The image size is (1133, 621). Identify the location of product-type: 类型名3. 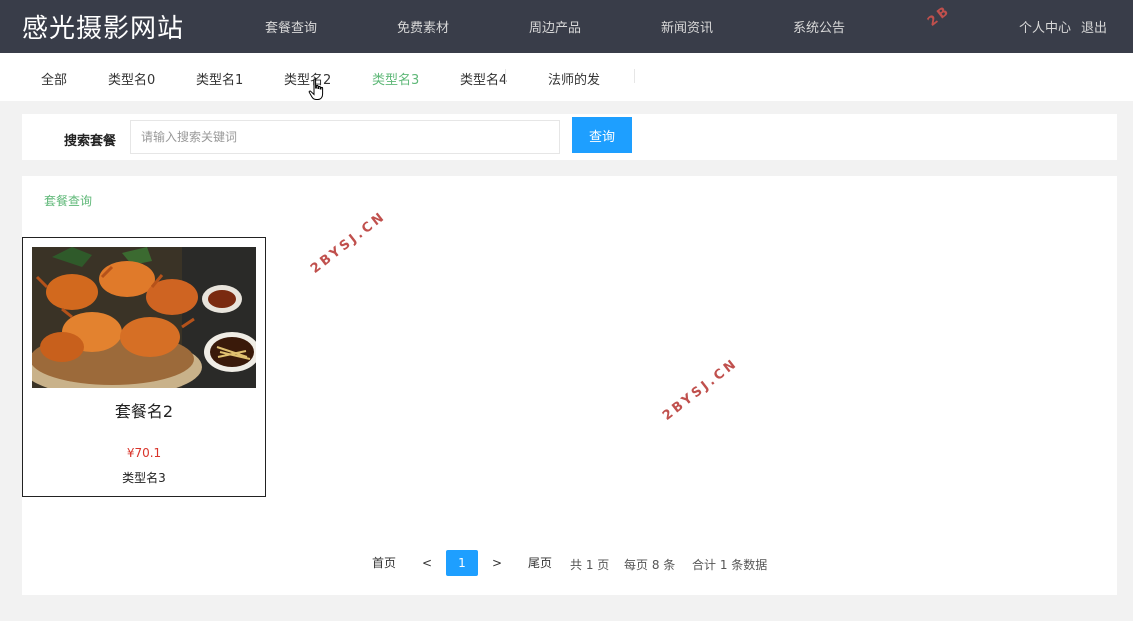
(144, 478).